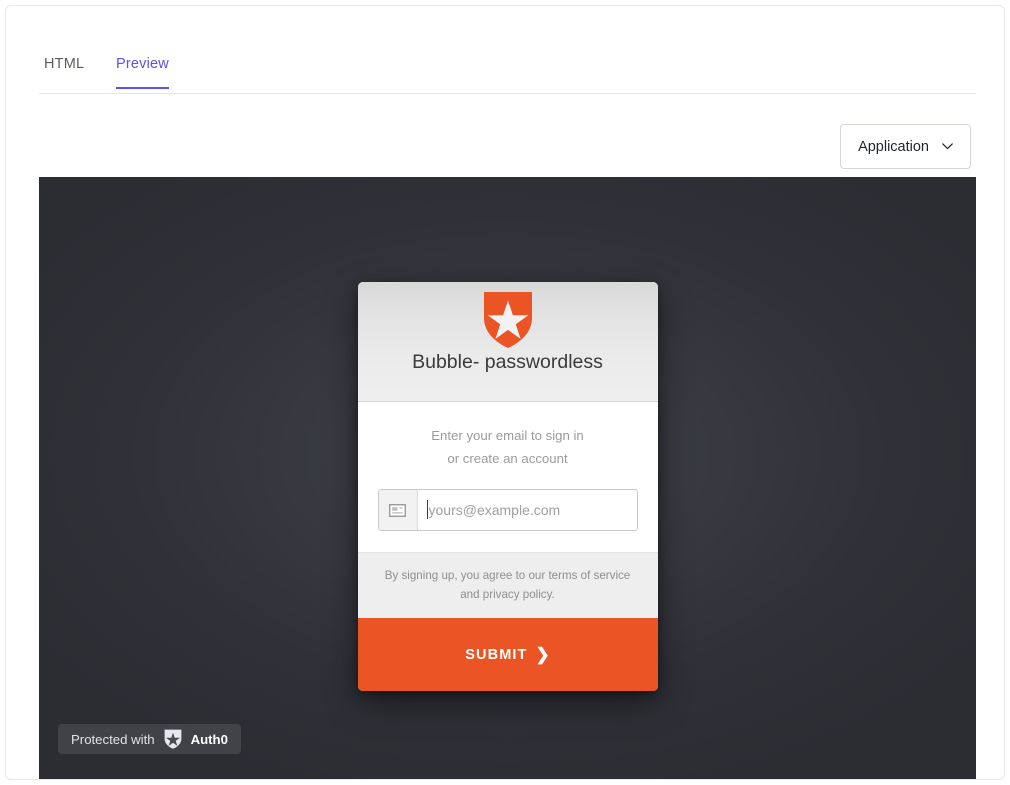 The width and height of the screenshot is (1010, 785). I want to click on application-dropdown: Application, so click(905, 146).